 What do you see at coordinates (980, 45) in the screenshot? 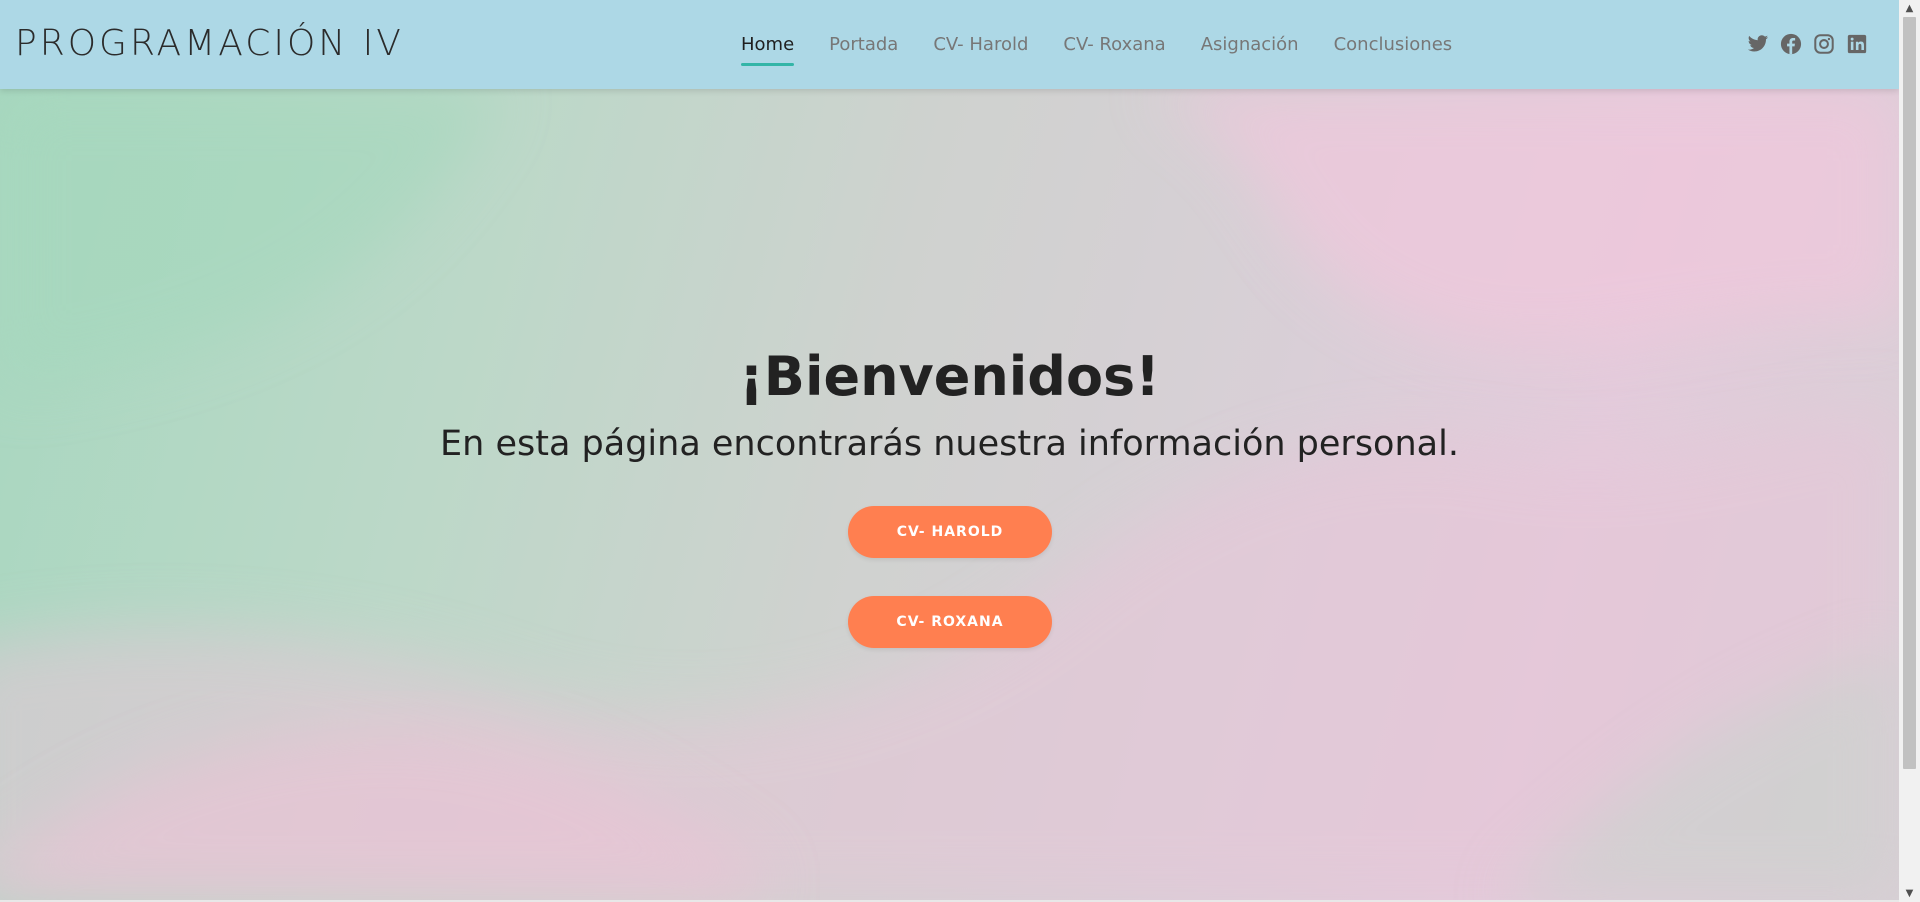
I see `nav-item-cv-harold: CV- Harold` at bounding box center [980, 45].